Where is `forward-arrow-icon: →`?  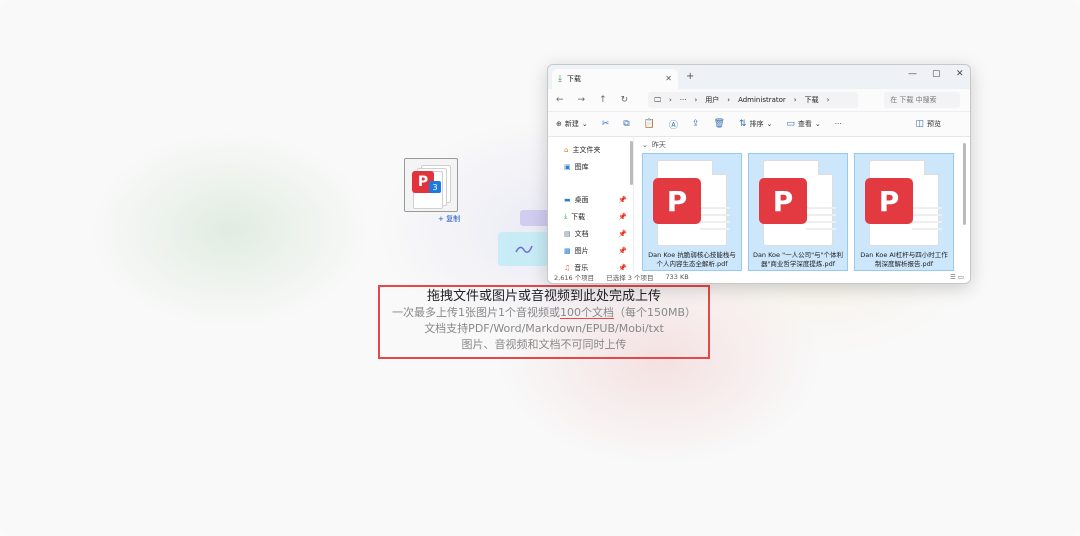
forward-arrow-icon: → is located at coordinates (582, 100).